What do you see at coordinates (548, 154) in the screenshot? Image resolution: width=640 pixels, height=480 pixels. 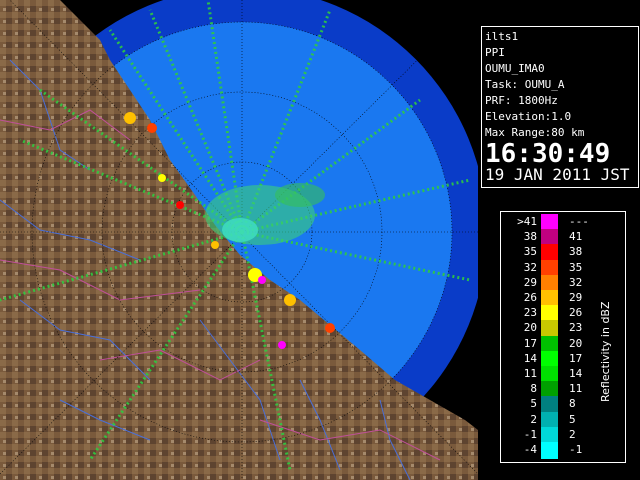 I see `observation-time: 16:30:49` at bounding box center [548, 154].